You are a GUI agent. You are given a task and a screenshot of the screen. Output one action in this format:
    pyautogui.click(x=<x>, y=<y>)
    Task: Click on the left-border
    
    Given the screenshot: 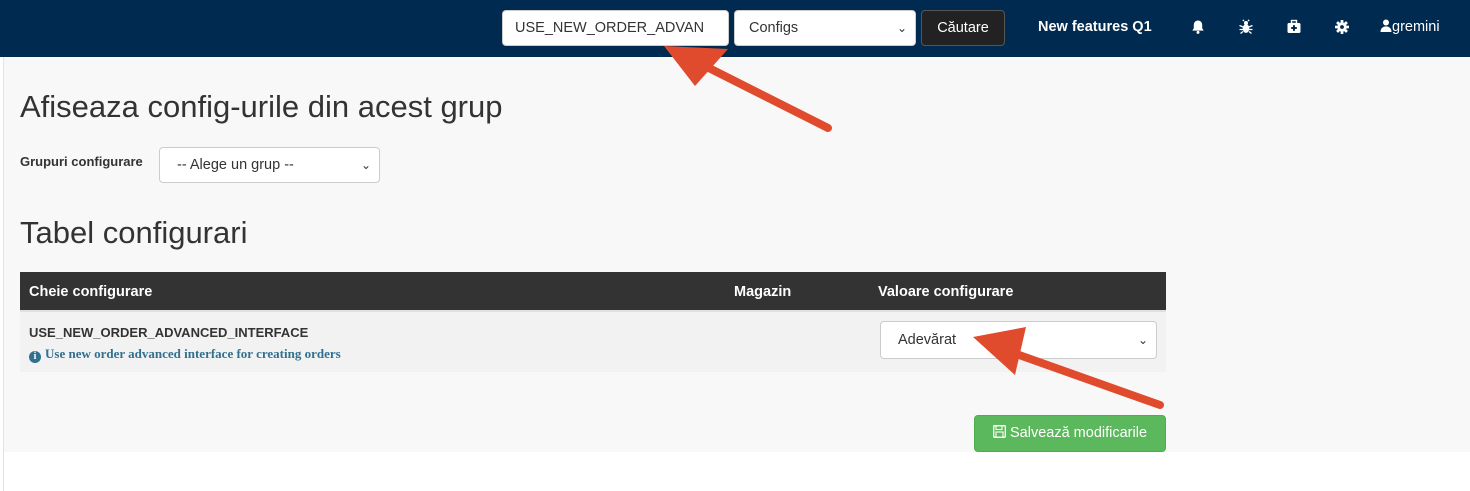 What is the action you would take?
    pyautogui.click(x=3, y=274)
    